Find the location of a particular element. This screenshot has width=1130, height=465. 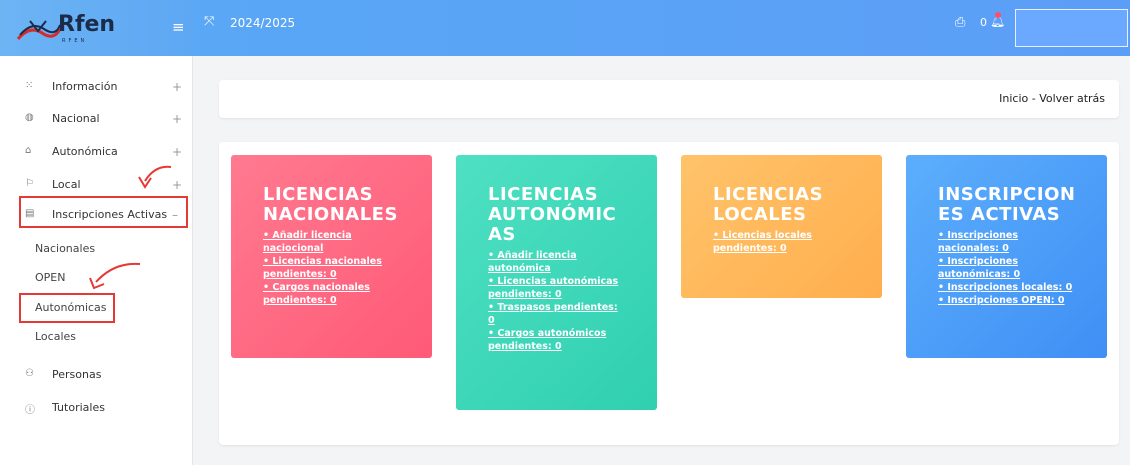

sidebar-item-nacional: ◍ Nacional + is located at coordinates (96, 120).